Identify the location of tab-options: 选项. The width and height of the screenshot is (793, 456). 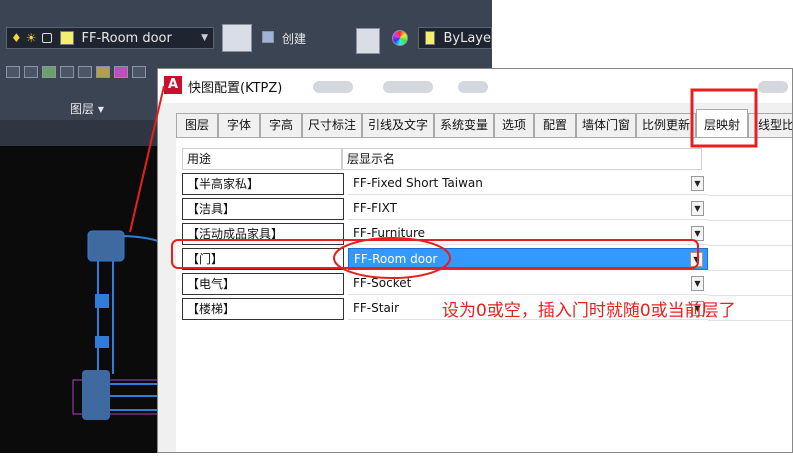
(514, 125).